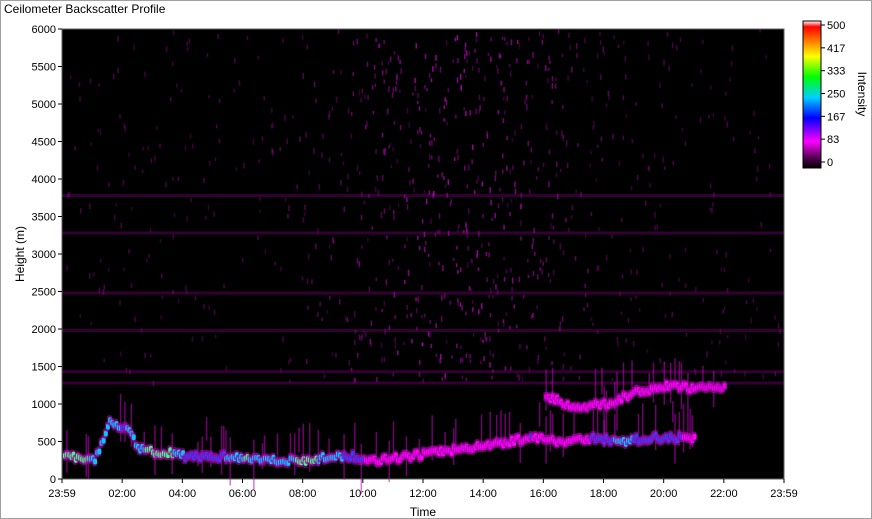 Image resolution: width=872 pixels, height=519 pixels. I want to click on colorbar-tick-label: 167, so click(836, 117).